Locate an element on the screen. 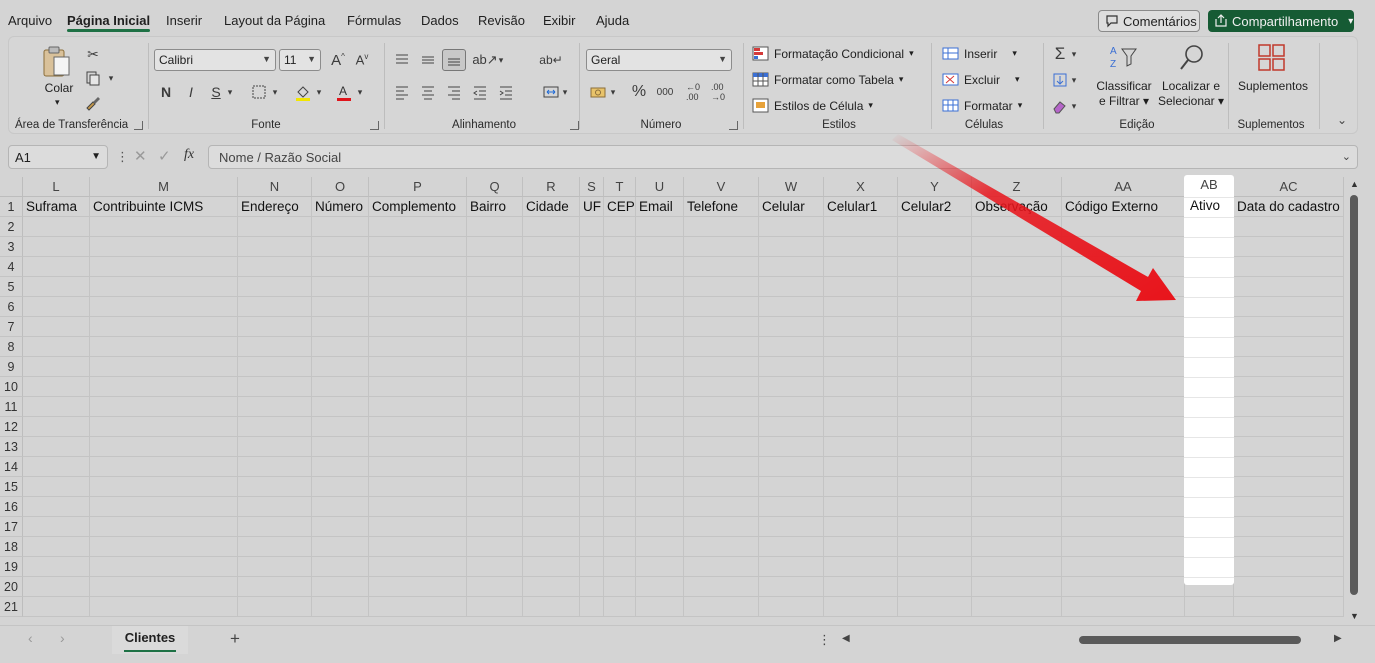 The image size is (1375, 663). align-right-button is located at coordinates (454, 92).